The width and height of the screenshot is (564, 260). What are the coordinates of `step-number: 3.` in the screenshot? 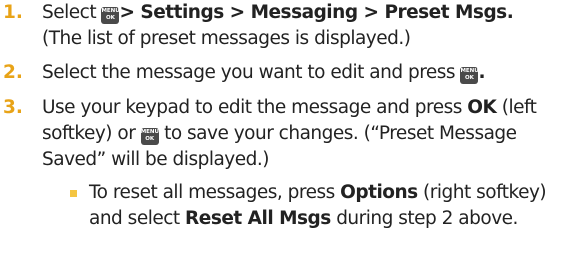 It's located at (13, 107).